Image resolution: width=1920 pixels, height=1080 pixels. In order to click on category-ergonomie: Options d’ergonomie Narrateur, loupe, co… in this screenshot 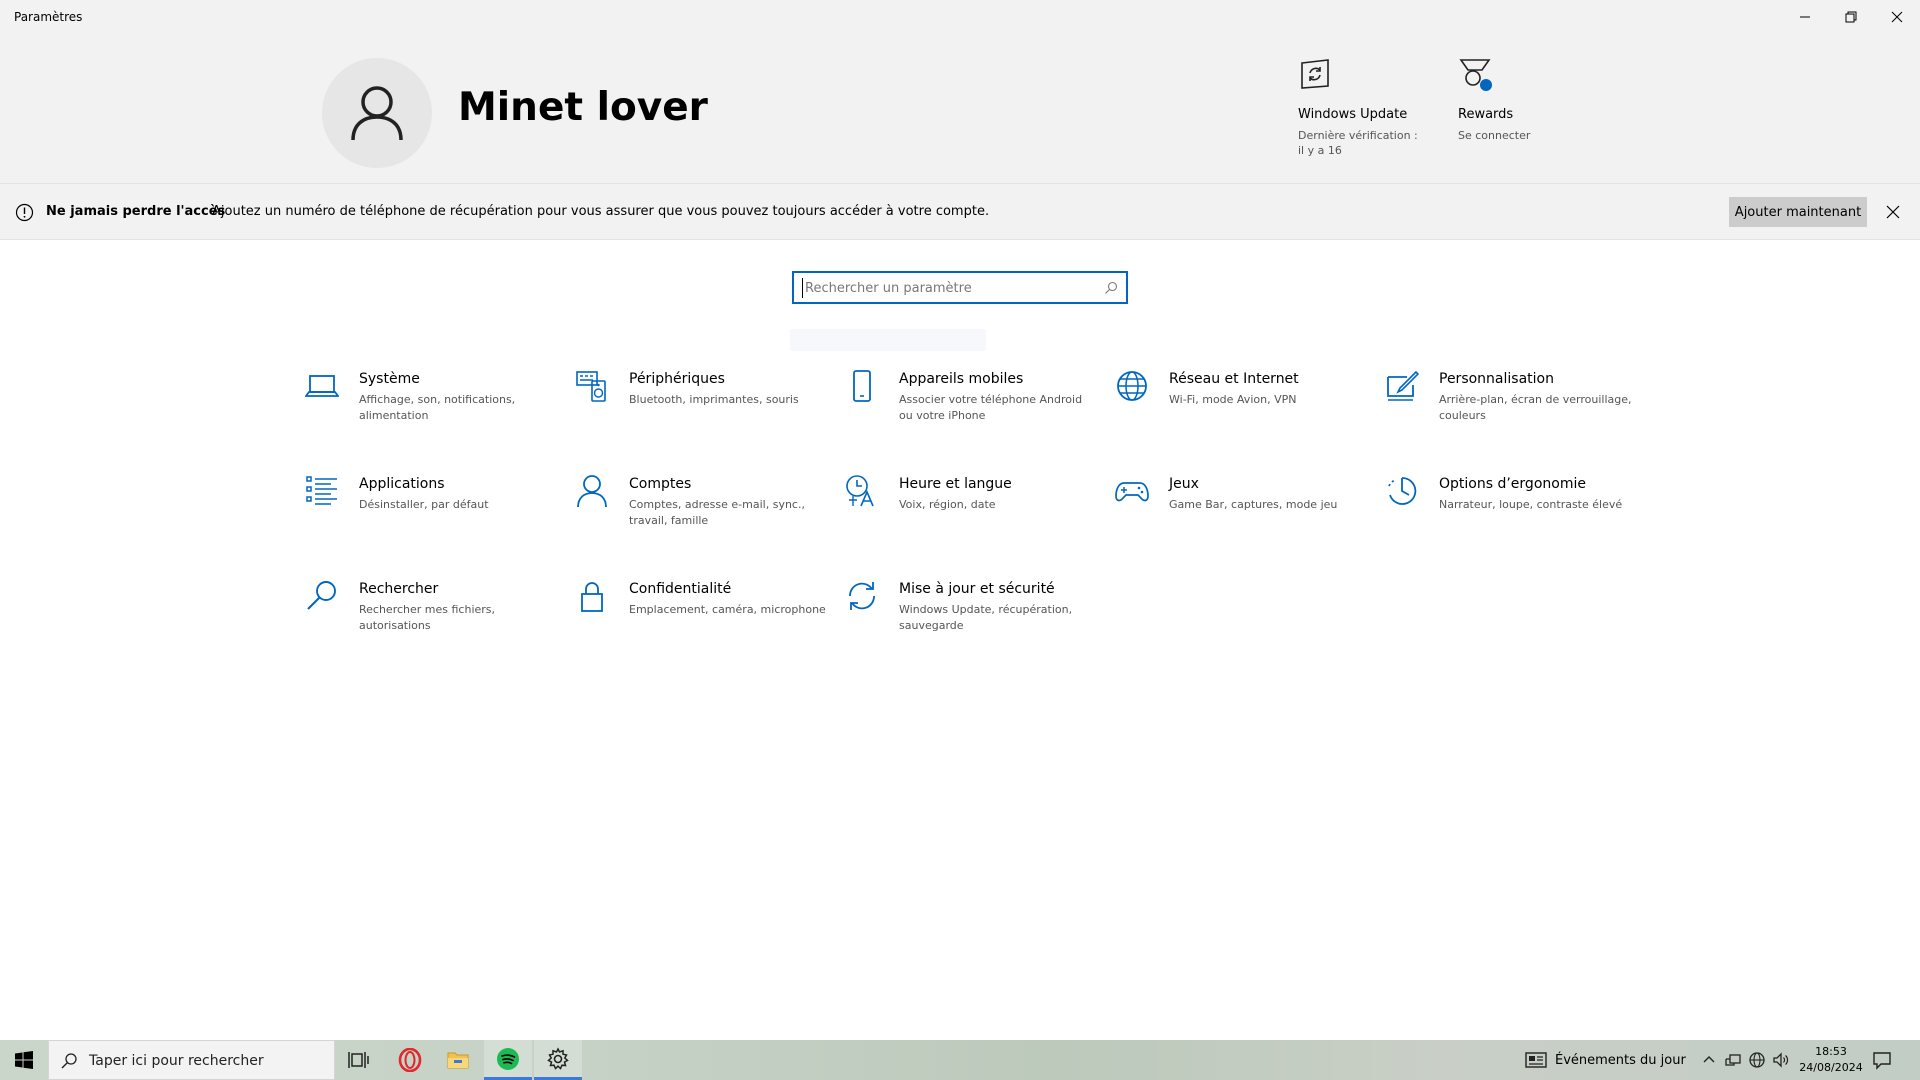, I will do `click(1505, 510)`.